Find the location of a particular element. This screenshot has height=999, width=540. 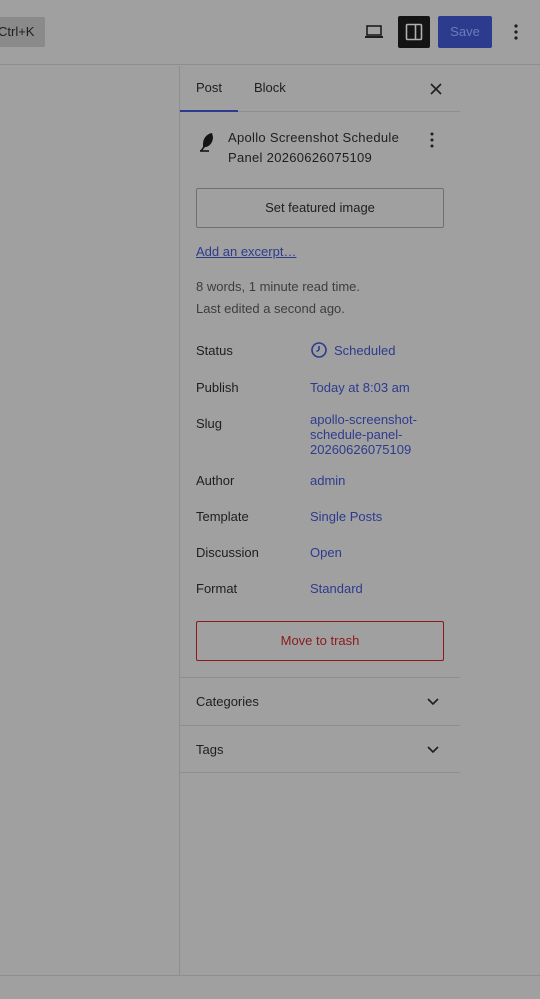

slug-line: 20260626075109 is located at coordinates (361, 449).